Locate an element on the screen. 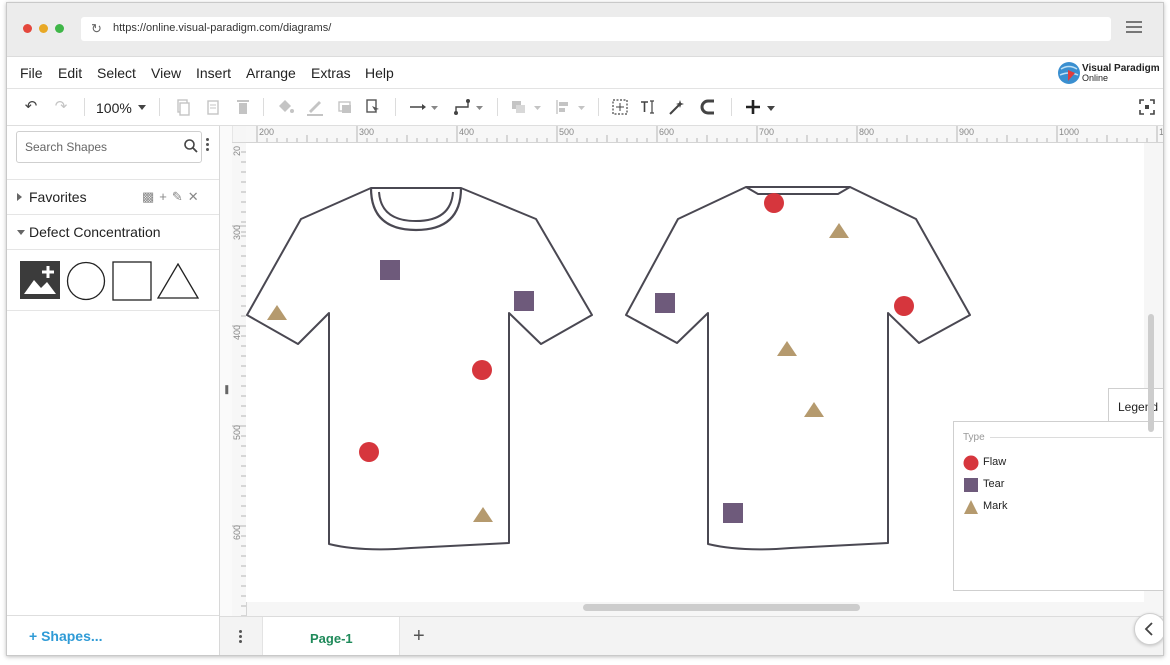 The height and width of the screenshot is (665, 1170). paste-icon is located at coordinates (213, 107).